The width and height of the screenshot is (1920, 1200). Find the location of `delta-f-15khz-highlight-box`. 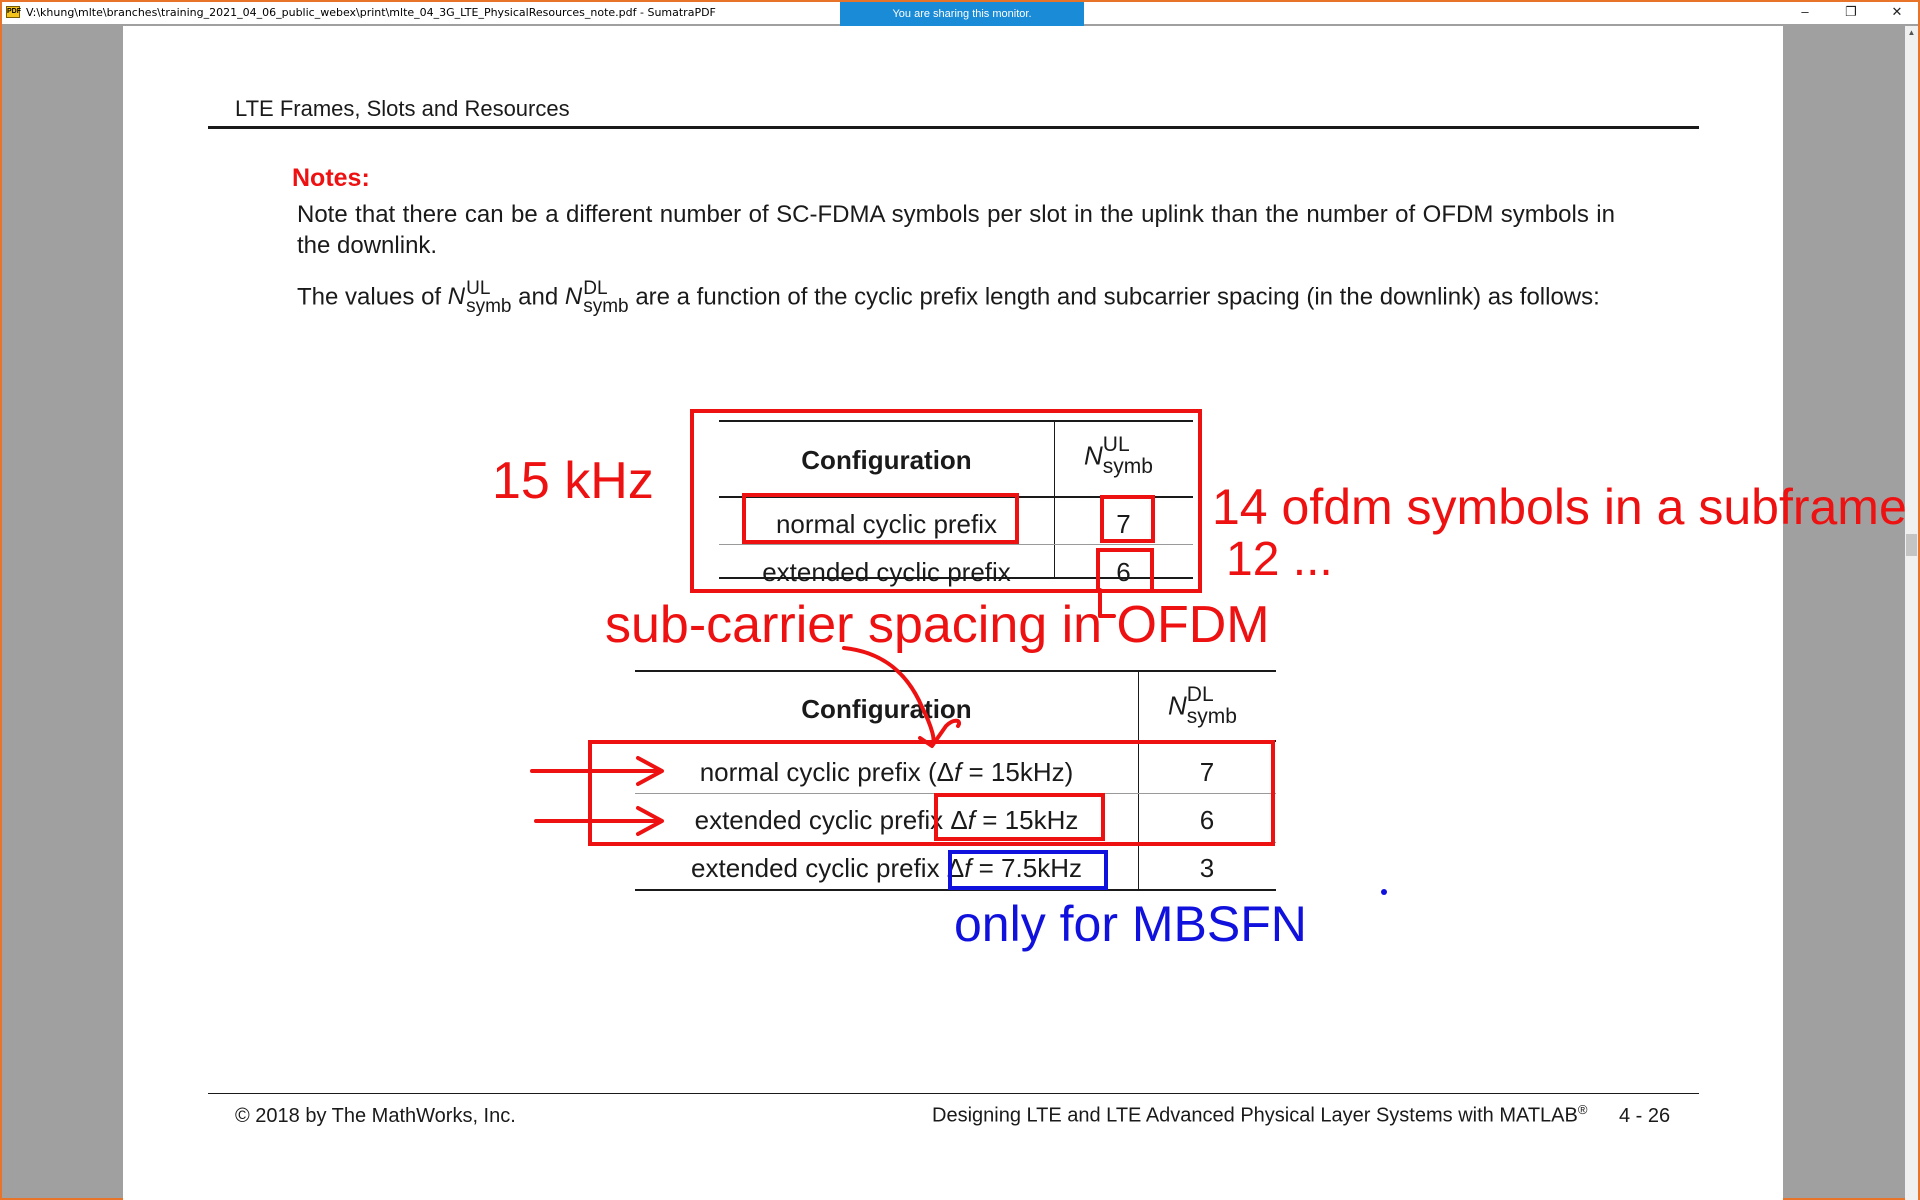

delta-f-15khz-highlight-box is located at coordinates (1019, 817).